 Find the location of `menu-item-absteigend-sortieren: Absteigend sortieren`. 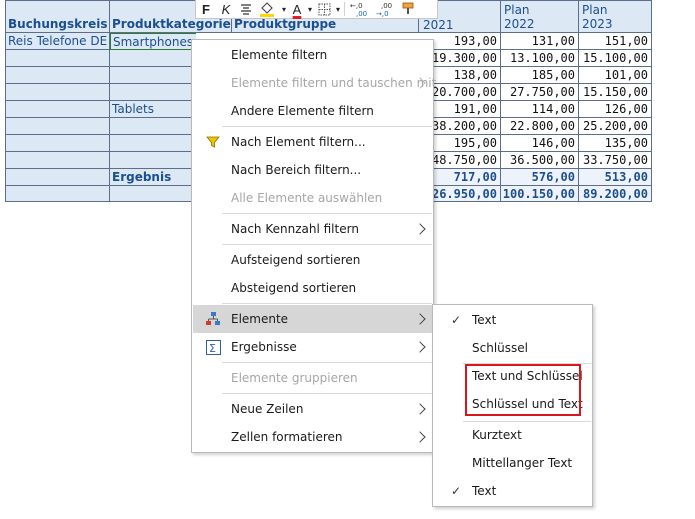

menu-item-absteigend-sortieren: Absteigend sortieren is located at coordinates (312, 288).